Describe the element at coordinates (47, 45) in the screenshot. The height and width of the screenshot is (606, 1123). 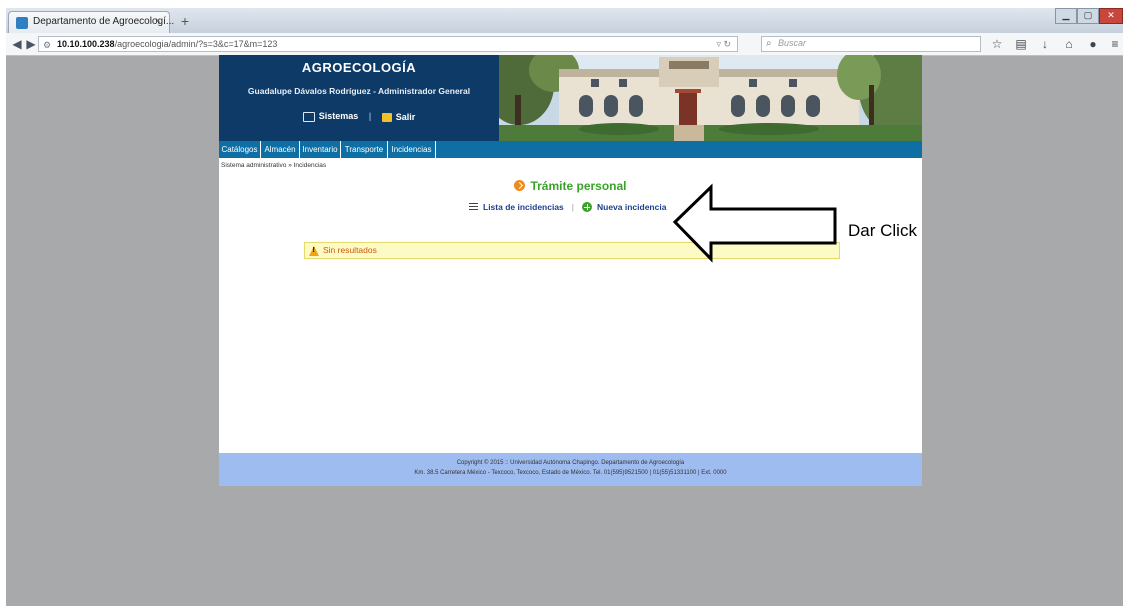
I see `site-info-icon: ⚙` at that location.